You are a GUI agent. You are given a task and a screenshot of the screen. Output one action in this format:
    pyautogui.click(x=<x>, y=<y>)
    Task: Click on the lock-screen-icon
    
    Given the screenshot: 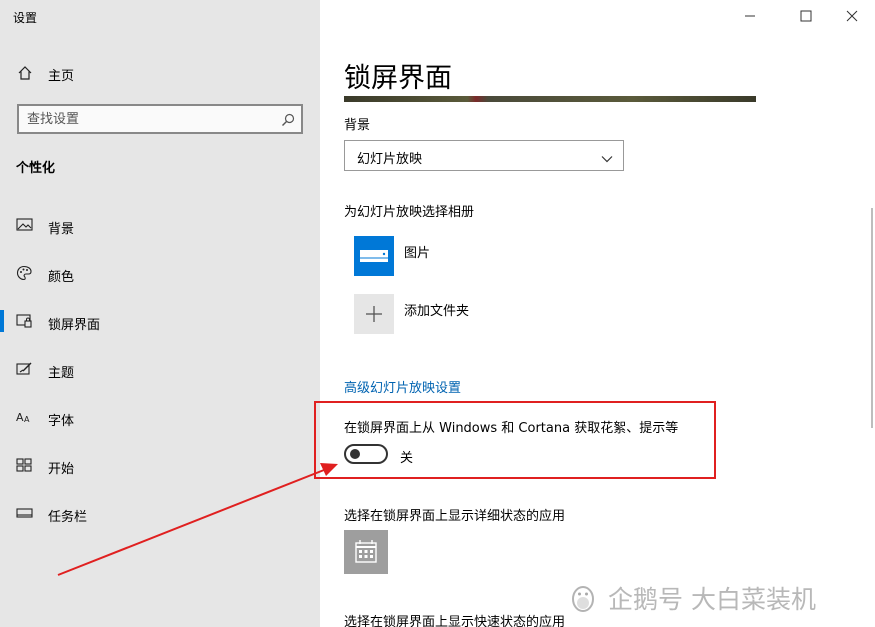 What is the action you would take?
    pyautogui.click(x=24, y=321)
    